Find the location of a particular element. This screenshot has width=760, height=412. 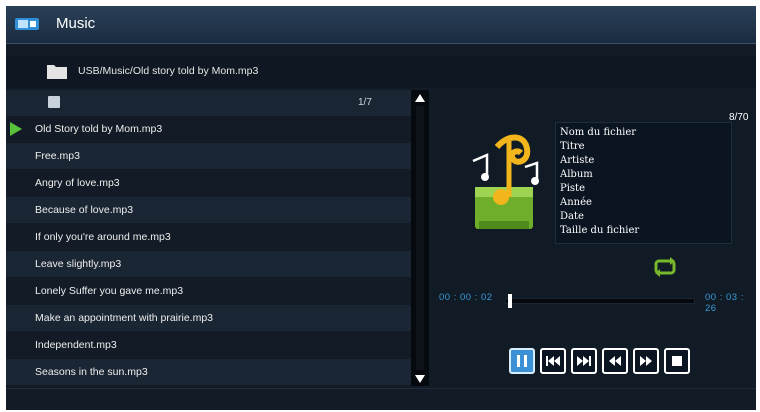

scrollbar-track is located at coordinates (420, 238).